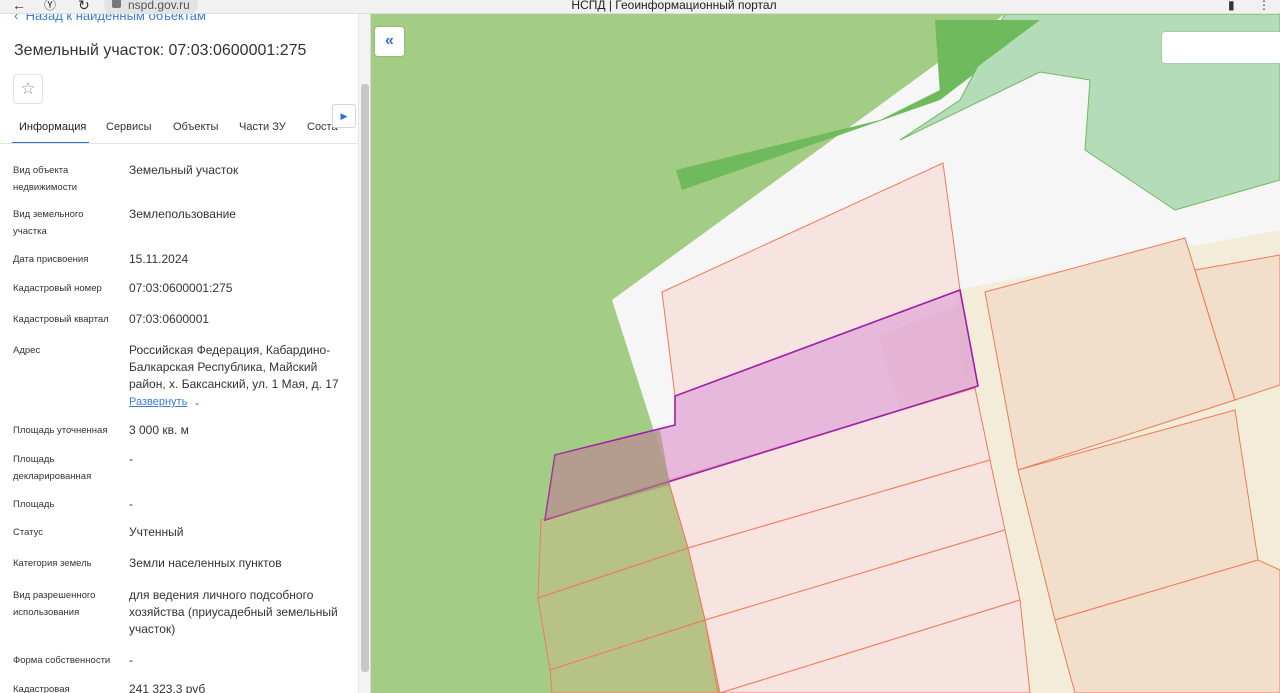 Image resolution: width=1280 pixels, height=693 pixels. I want to click on property-label: Вид объекта недвижимости, so click(45, 179).